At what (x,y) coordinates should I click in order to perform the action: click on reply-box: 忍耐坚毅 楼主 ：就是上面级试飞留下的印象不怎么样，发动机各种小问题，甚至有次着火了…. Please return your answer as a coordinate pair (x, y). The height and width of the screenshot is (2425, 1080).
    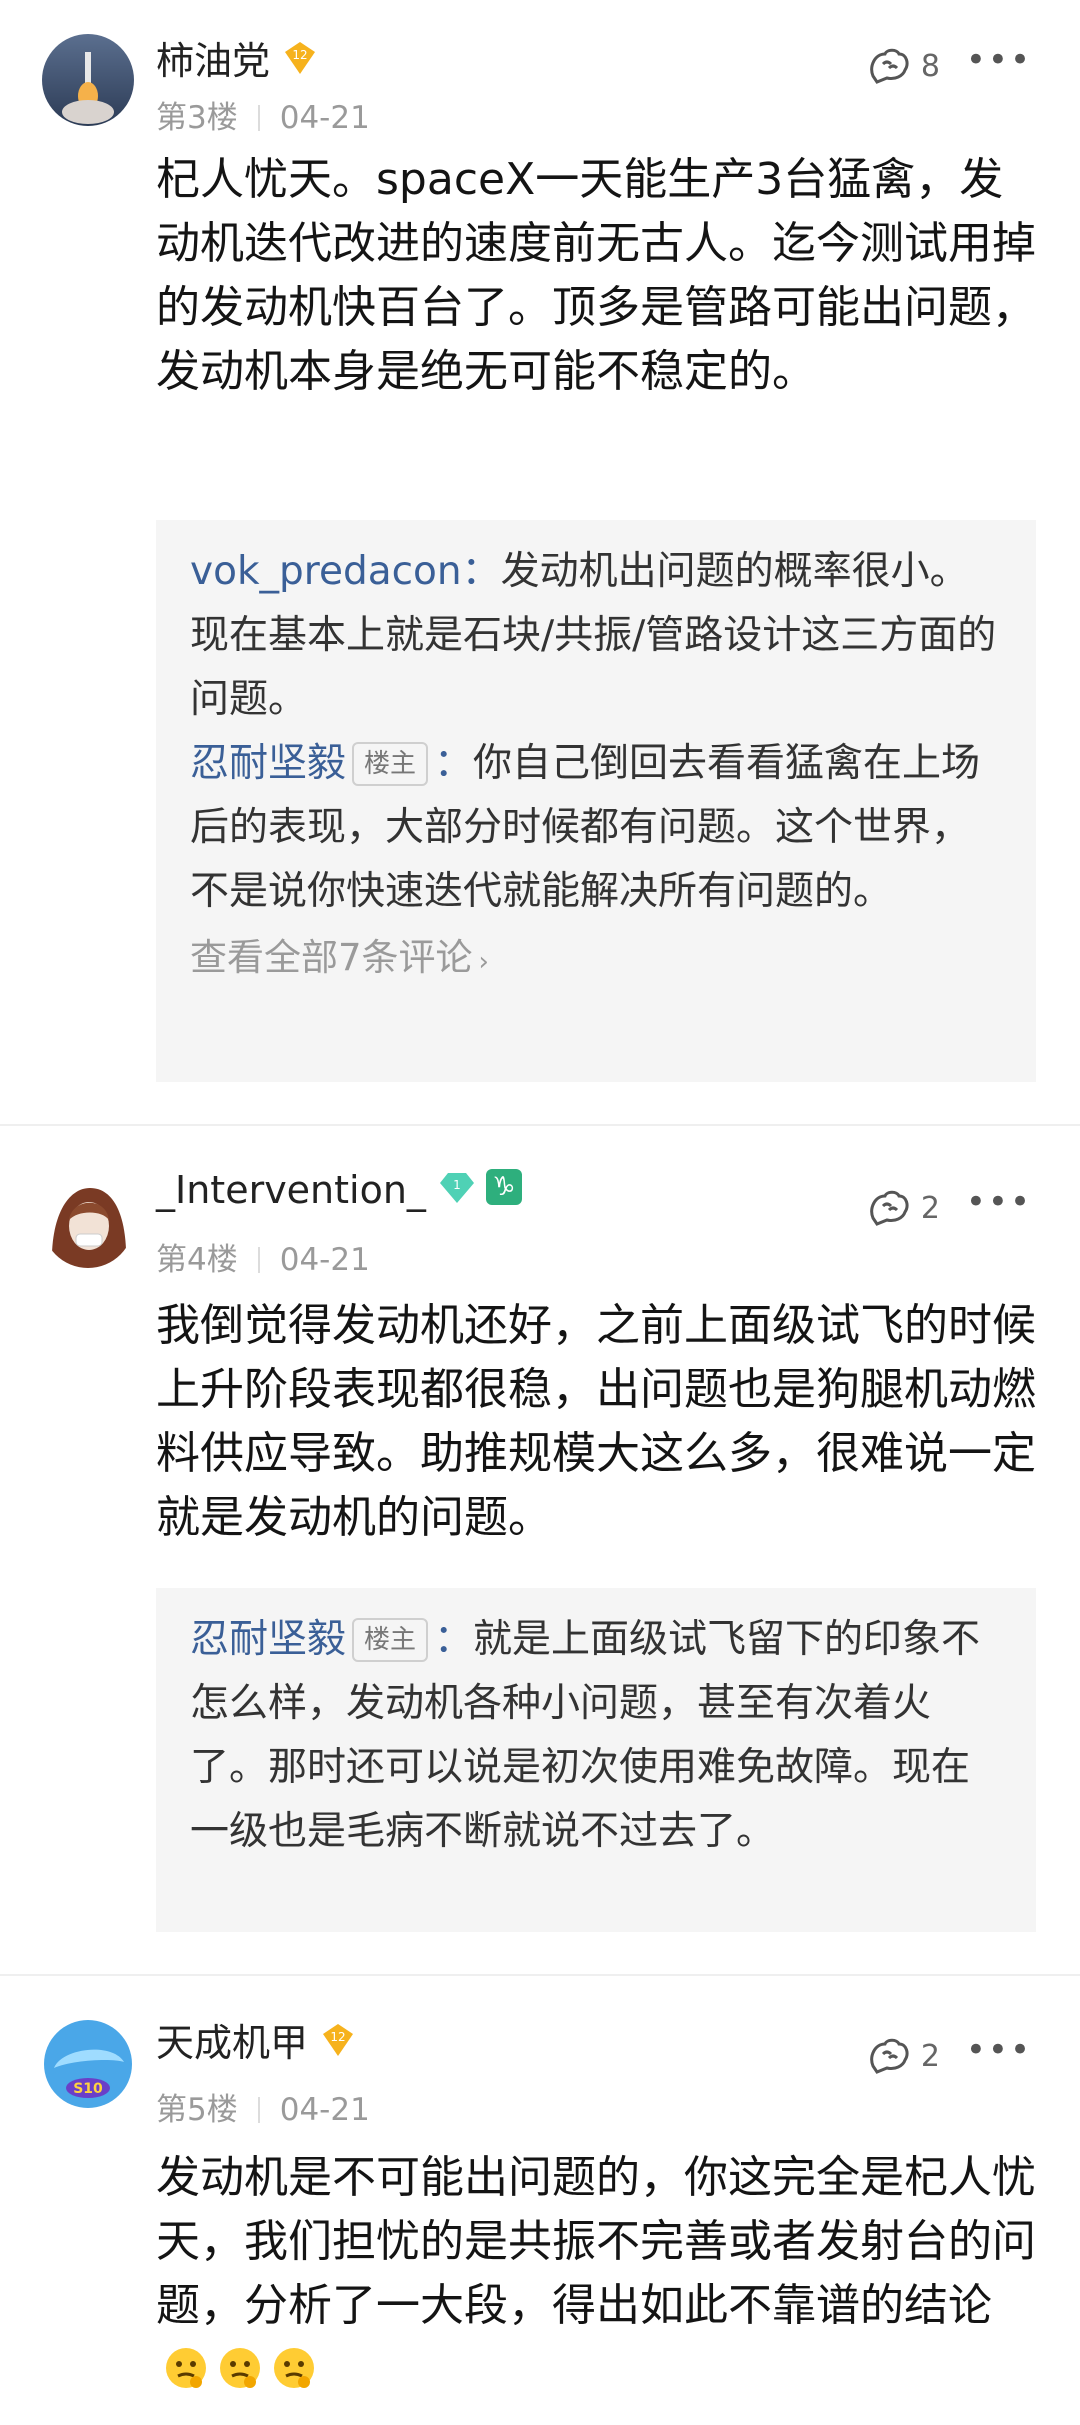
    Looking at the image, I should click on (596, 1760).